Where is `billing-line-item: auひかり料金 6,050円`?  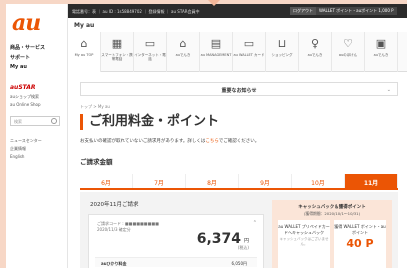
billing-line-item: auひかり料金 6,050円 is located at coordinates (176, 262).